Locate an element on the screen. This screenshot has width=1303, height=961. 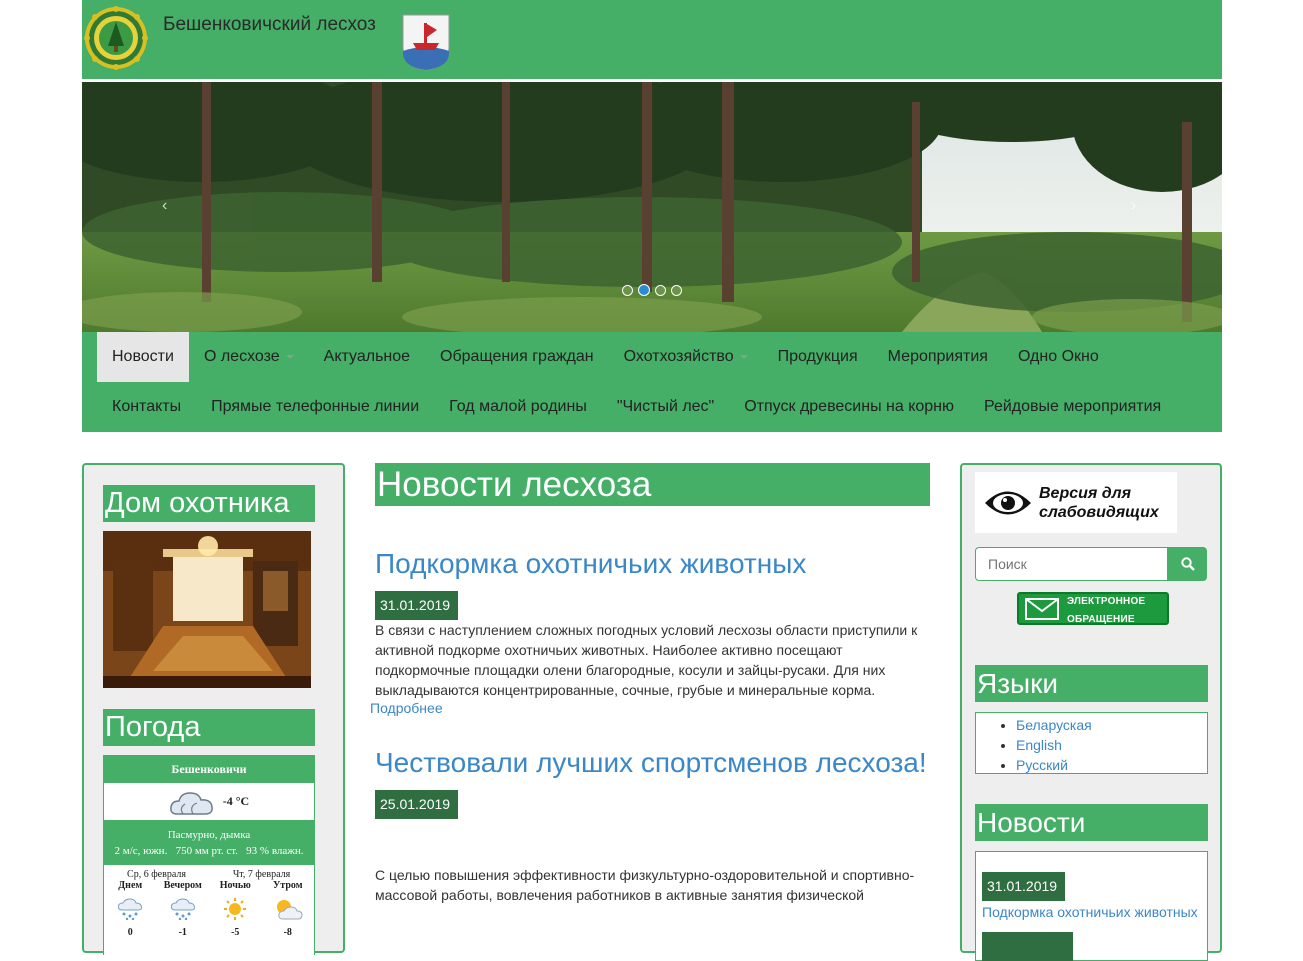
read-more-link: Подробнее is located at coordinates (650, 708).